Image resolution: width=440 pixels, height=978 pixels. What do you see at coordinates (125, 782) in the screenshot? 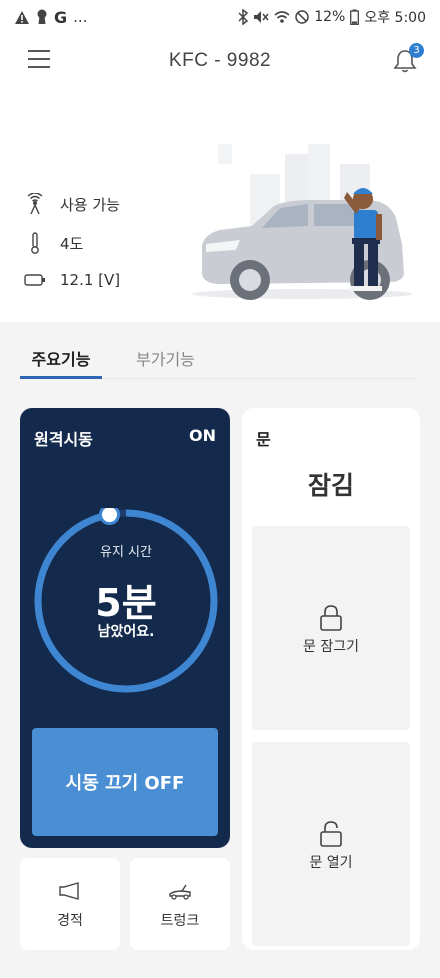
I see `engine-off-button: 시동 끄기 OFF` at bounding box center [125, 782].